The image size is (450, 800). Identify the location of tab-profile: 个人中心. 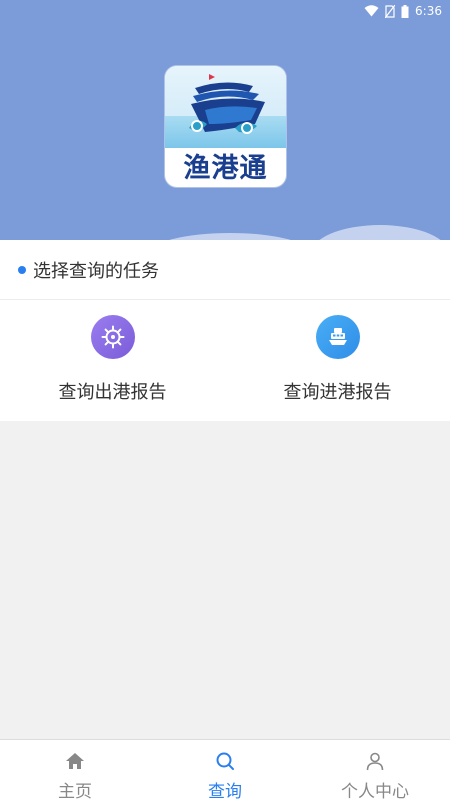
(375, 770).